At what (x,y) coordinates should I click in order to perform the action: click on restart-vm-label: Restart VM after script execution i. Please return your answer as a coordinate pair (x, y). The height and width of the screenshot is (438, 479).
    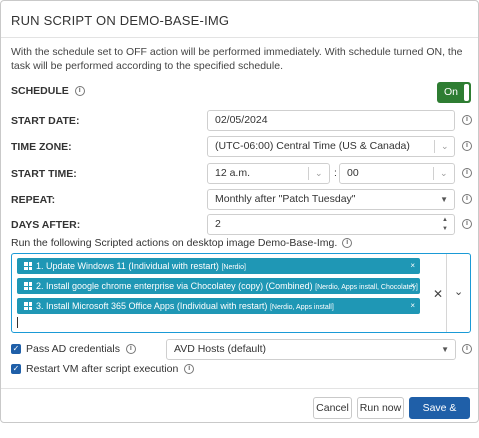
    Looking at the image, I should click on (110, 369).